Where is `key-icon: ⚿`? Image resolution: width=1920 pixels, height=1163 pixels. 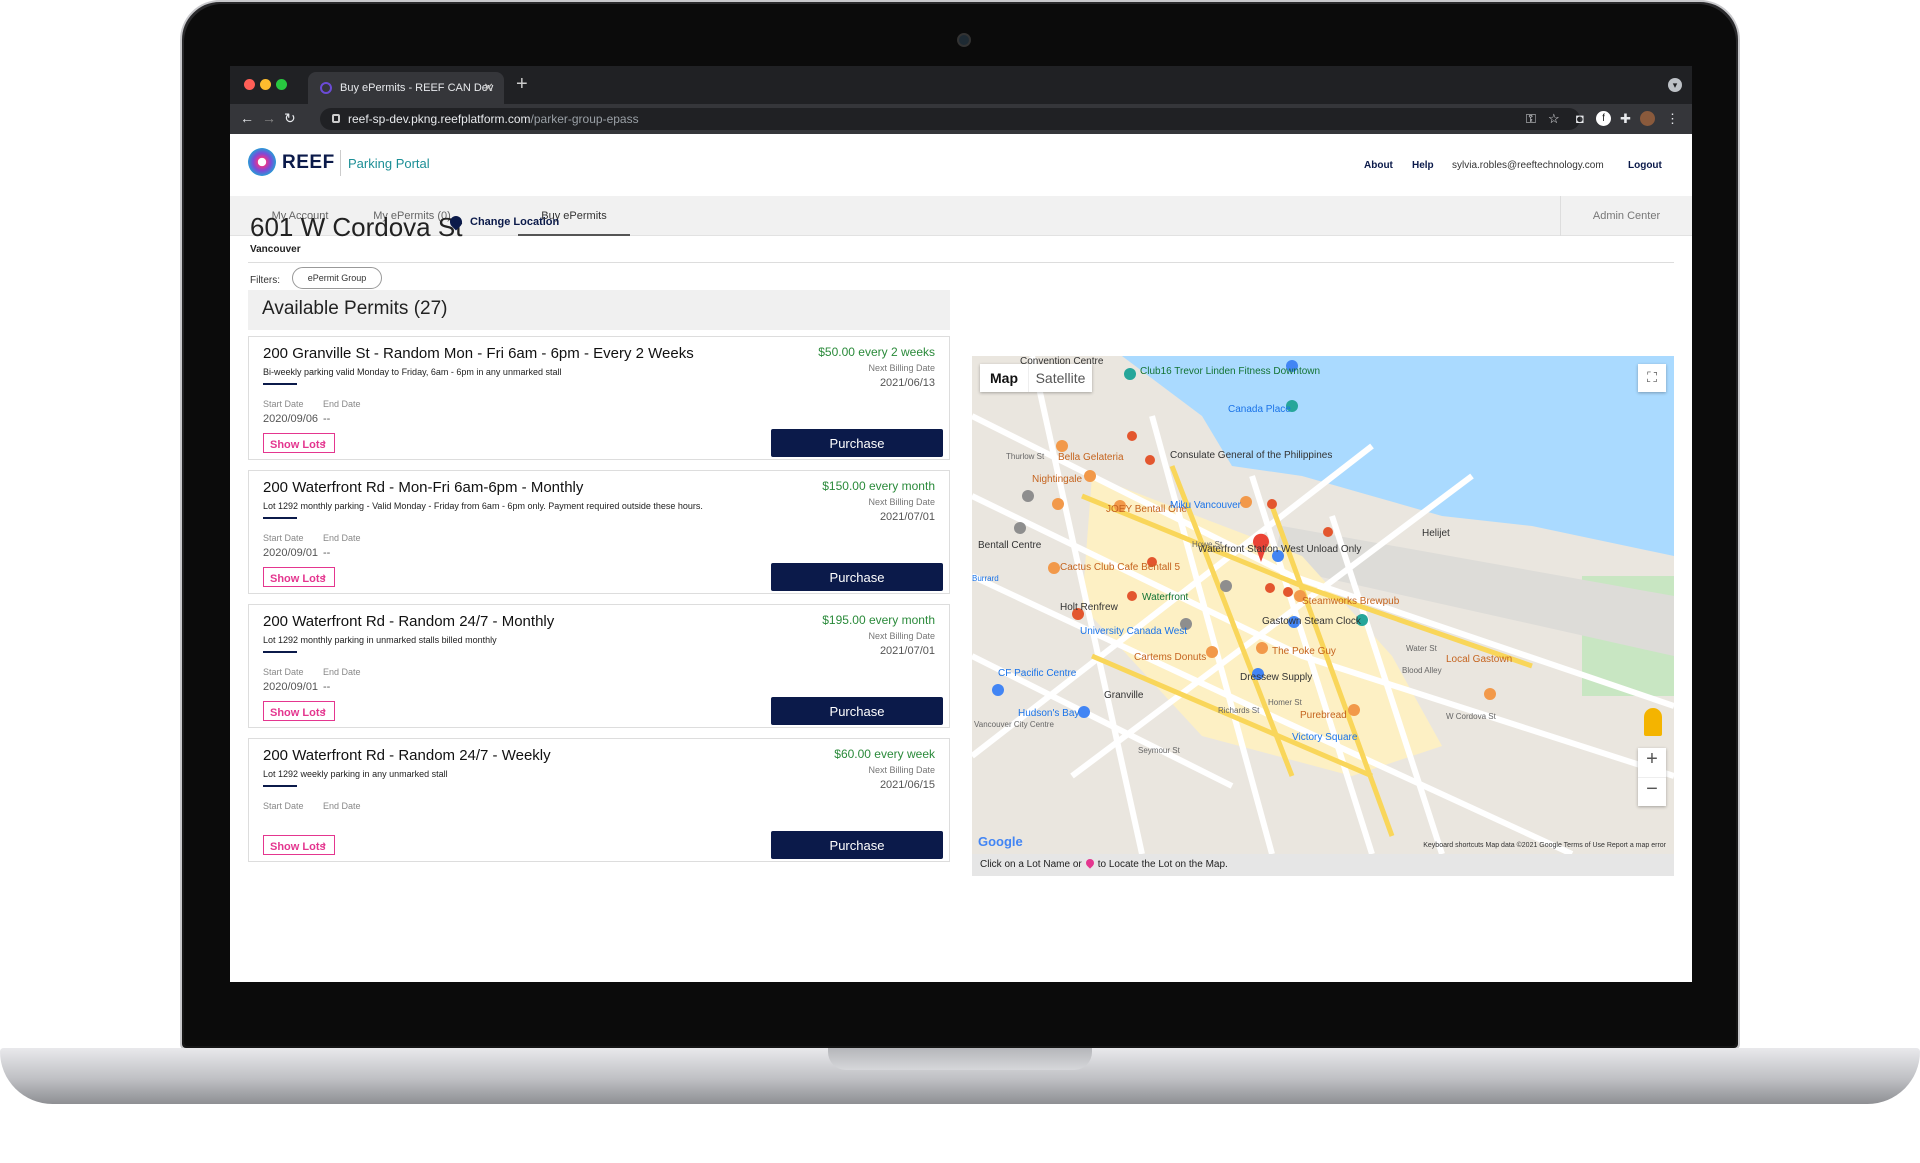 key-icon: ⚿ is located at coordinates (1531, 119).